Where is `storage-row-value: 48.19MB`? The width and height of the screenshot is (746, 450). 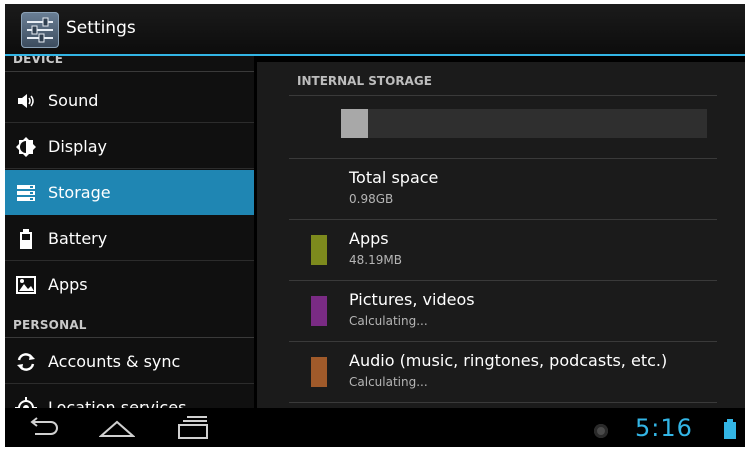
storage-row-value: 48.19MB is located at coordinates (375, 260).